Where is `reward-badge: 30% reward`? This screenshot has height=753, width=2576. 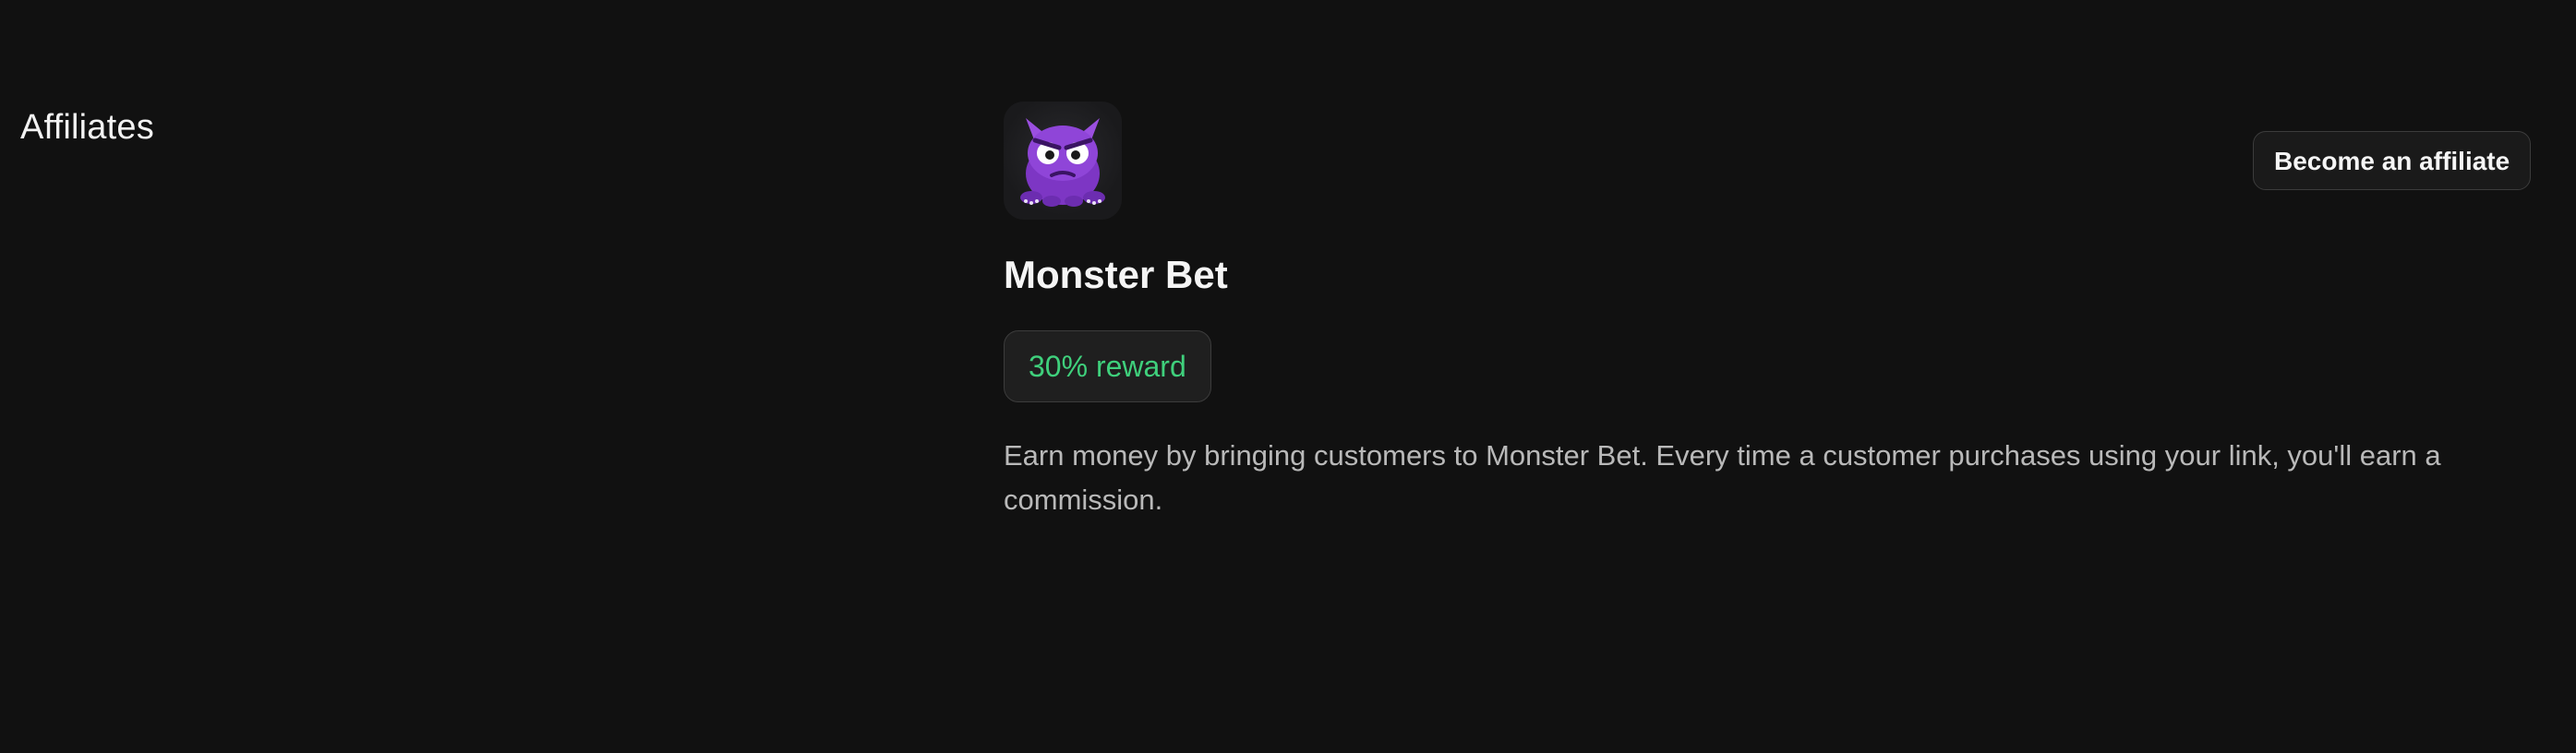 reward-badge: 30% reward is located at coordinates (1107, 366).